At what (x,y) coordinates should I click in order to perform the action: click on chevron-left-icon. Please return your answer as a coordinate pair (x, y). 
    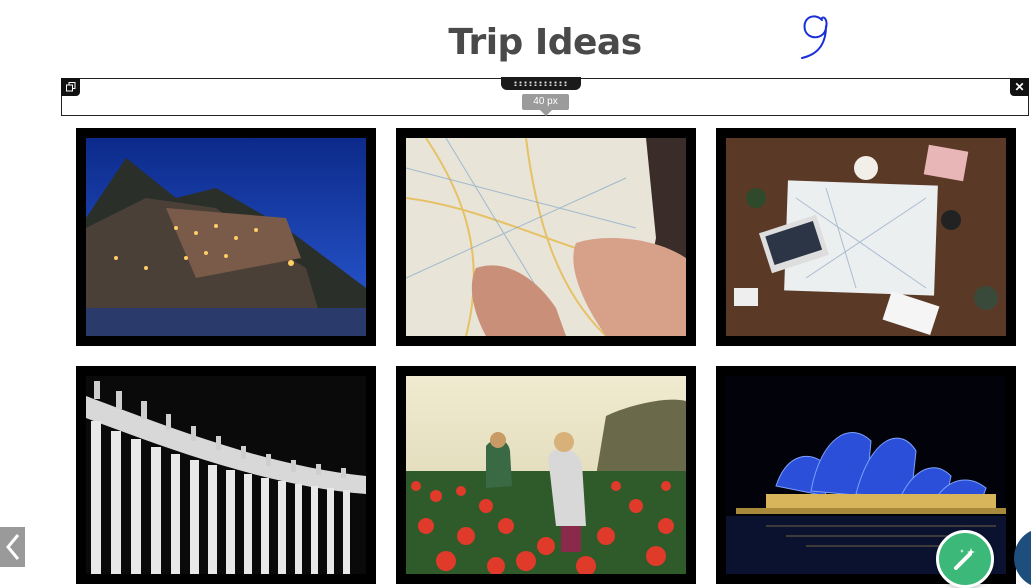
    Looking at the image, I should click on (12, 547).